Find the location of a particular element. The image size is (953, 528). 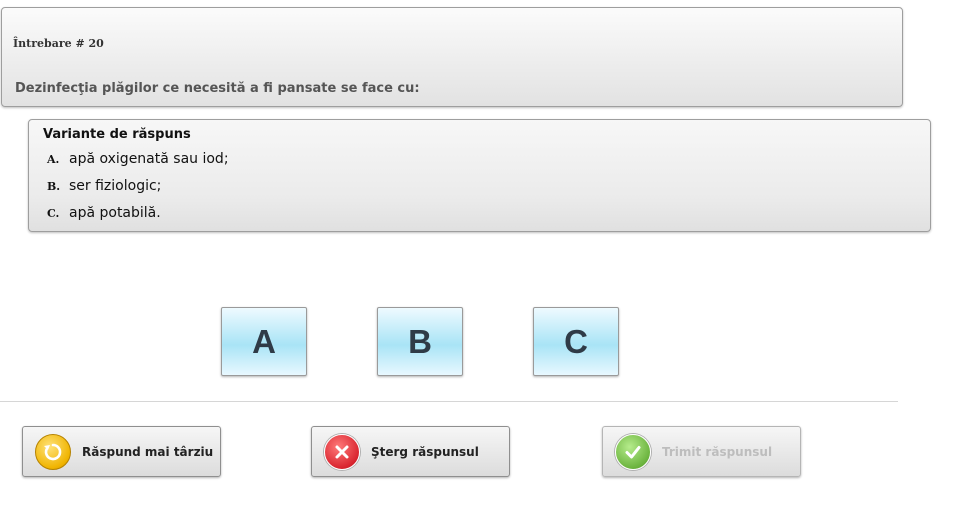

answer-option-b: B. ser fiziologic; is located at coordinates (104, 186).